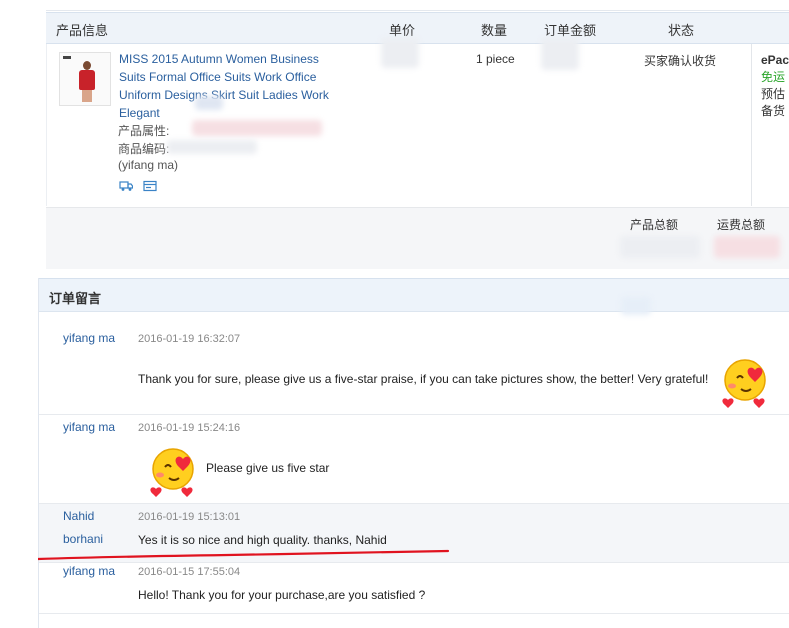 This screenshot has height=628, width=789. Describe the element at coordinates (741, 225) in the screenshot. I see `shipping-total-label: 运费总额` at that location.